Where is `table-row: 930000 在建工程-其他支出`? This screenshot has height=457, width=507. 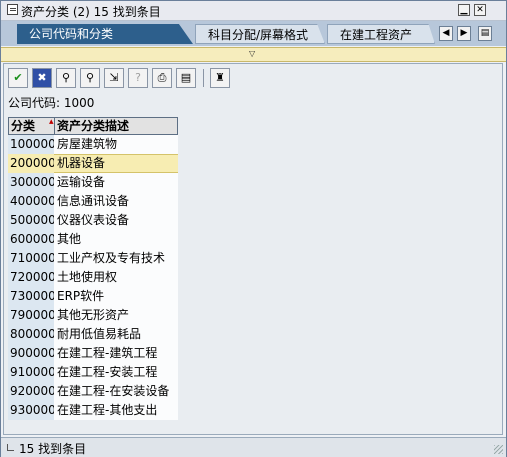
table-row: 930000 在建工程-其他支出 is located at coordinates (93, 410).